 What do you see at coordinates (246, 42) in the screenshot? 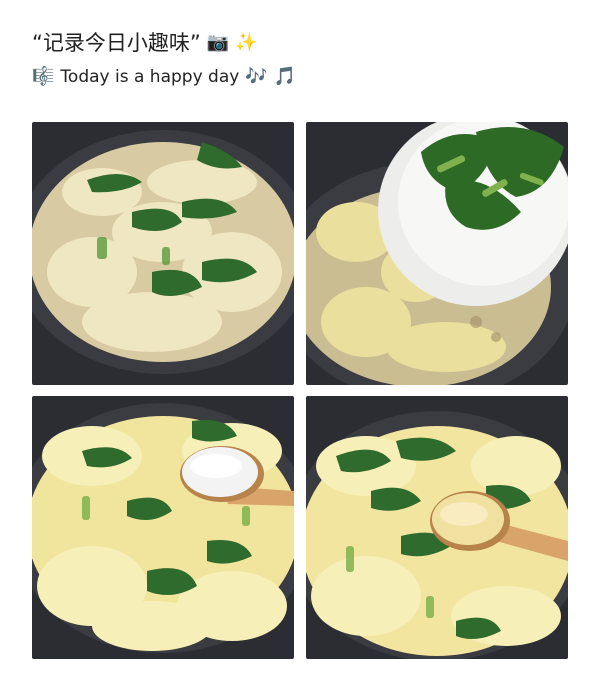
I see `sparkles-icon: ✨` at bounding box center [246, 42].